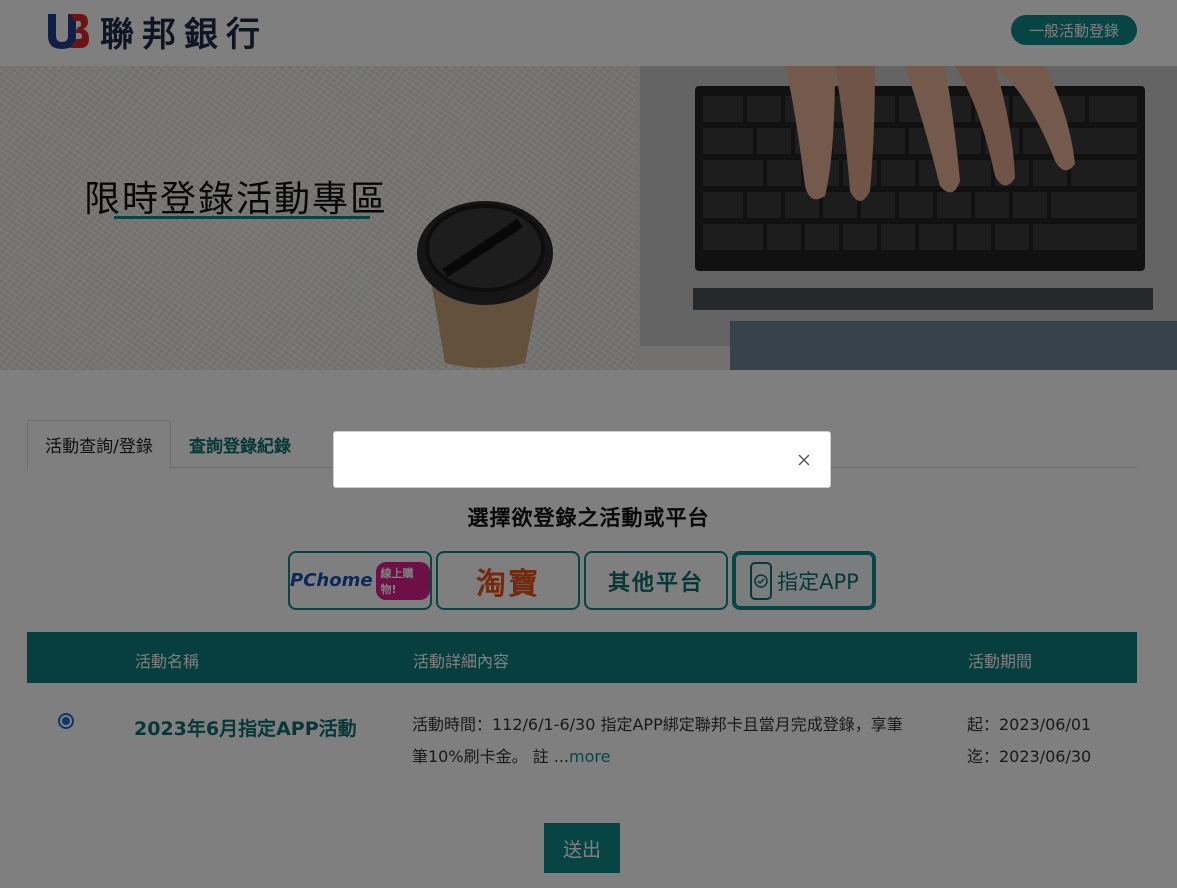 Image resolution: width=1177 pixels, height=888 pixels. I want to click on close-x-glyph, so click(804, 460).